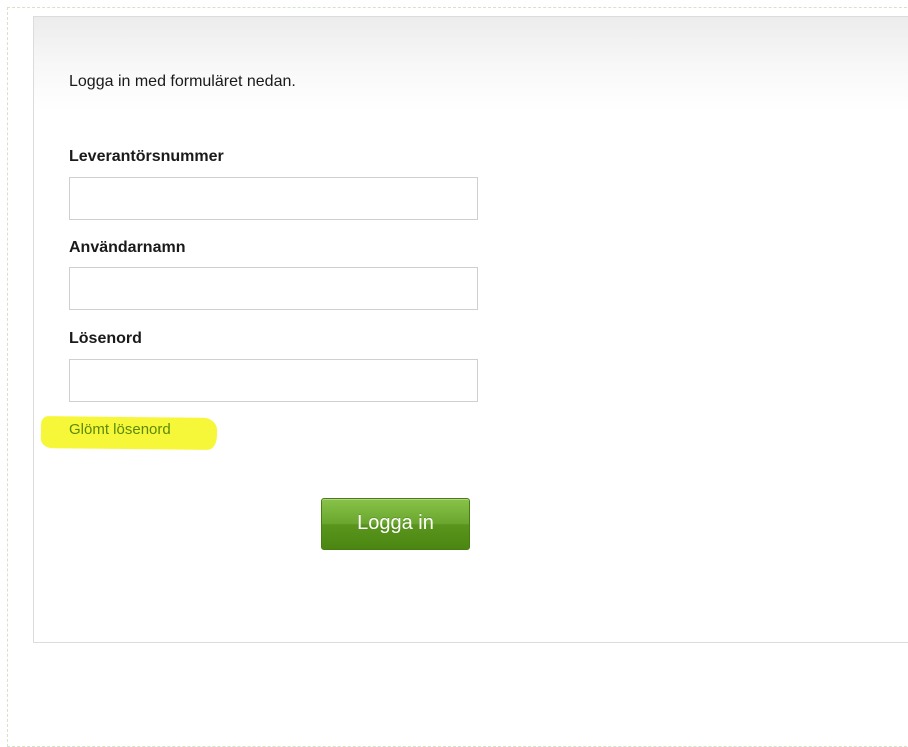  I want to click on forgot-password-link: Glömt lösenord, so click(120, 429).